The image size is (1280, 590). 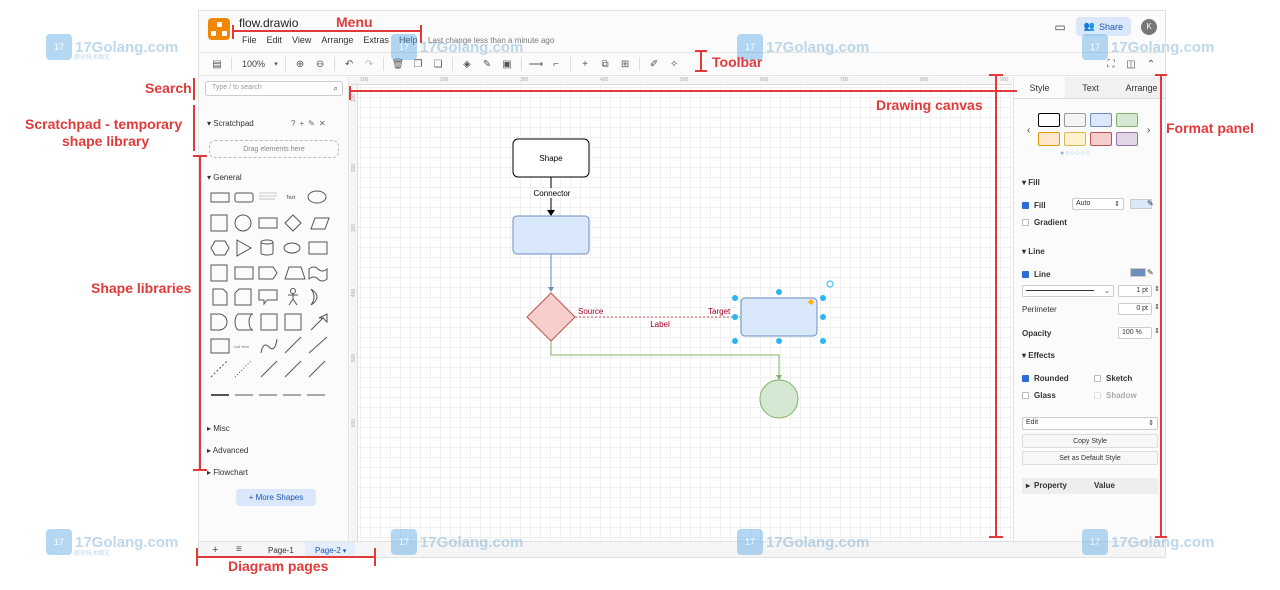 What do you see at coordinates (1059, 27) in the screenshot?
I see `comments-icon: ▭` at bounding box center [1059, 27].